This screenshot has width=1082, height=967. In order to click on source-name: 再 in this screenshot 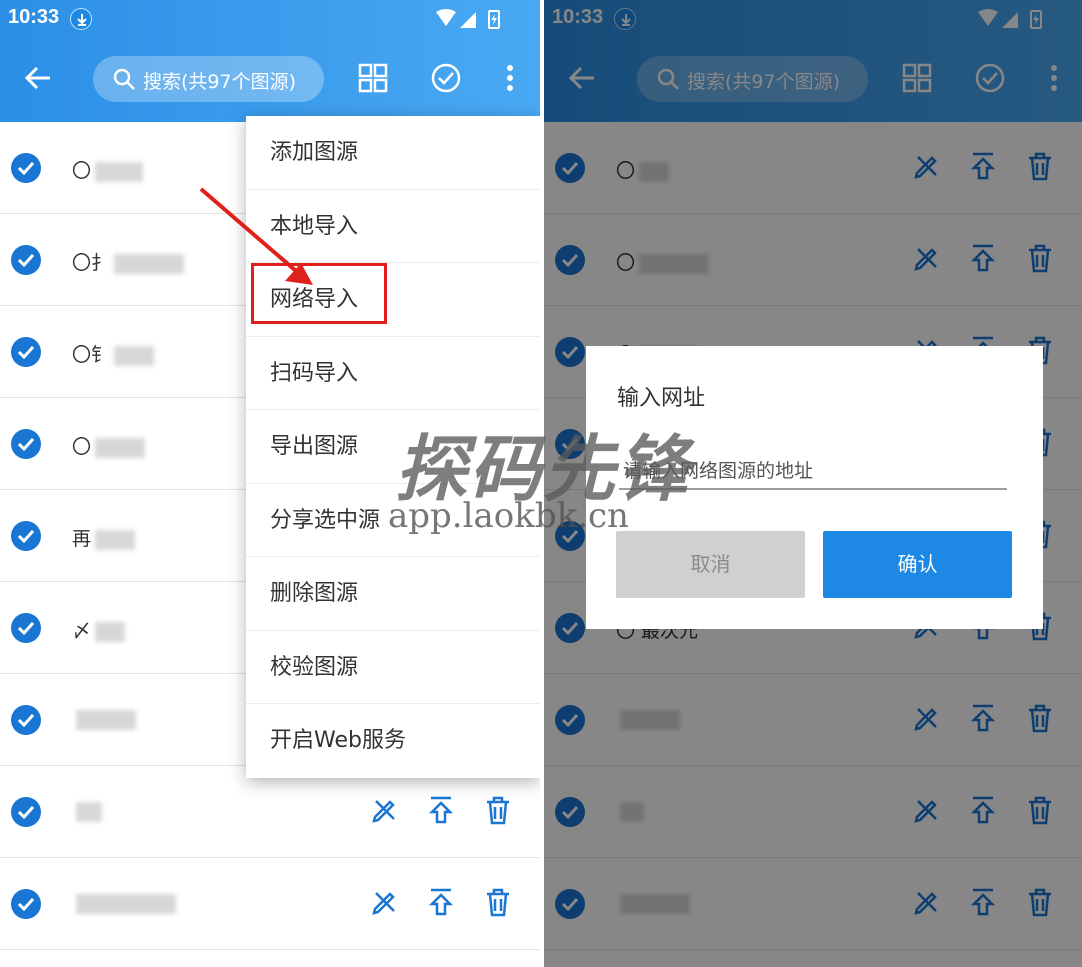, I will do `click(104, 537)`.